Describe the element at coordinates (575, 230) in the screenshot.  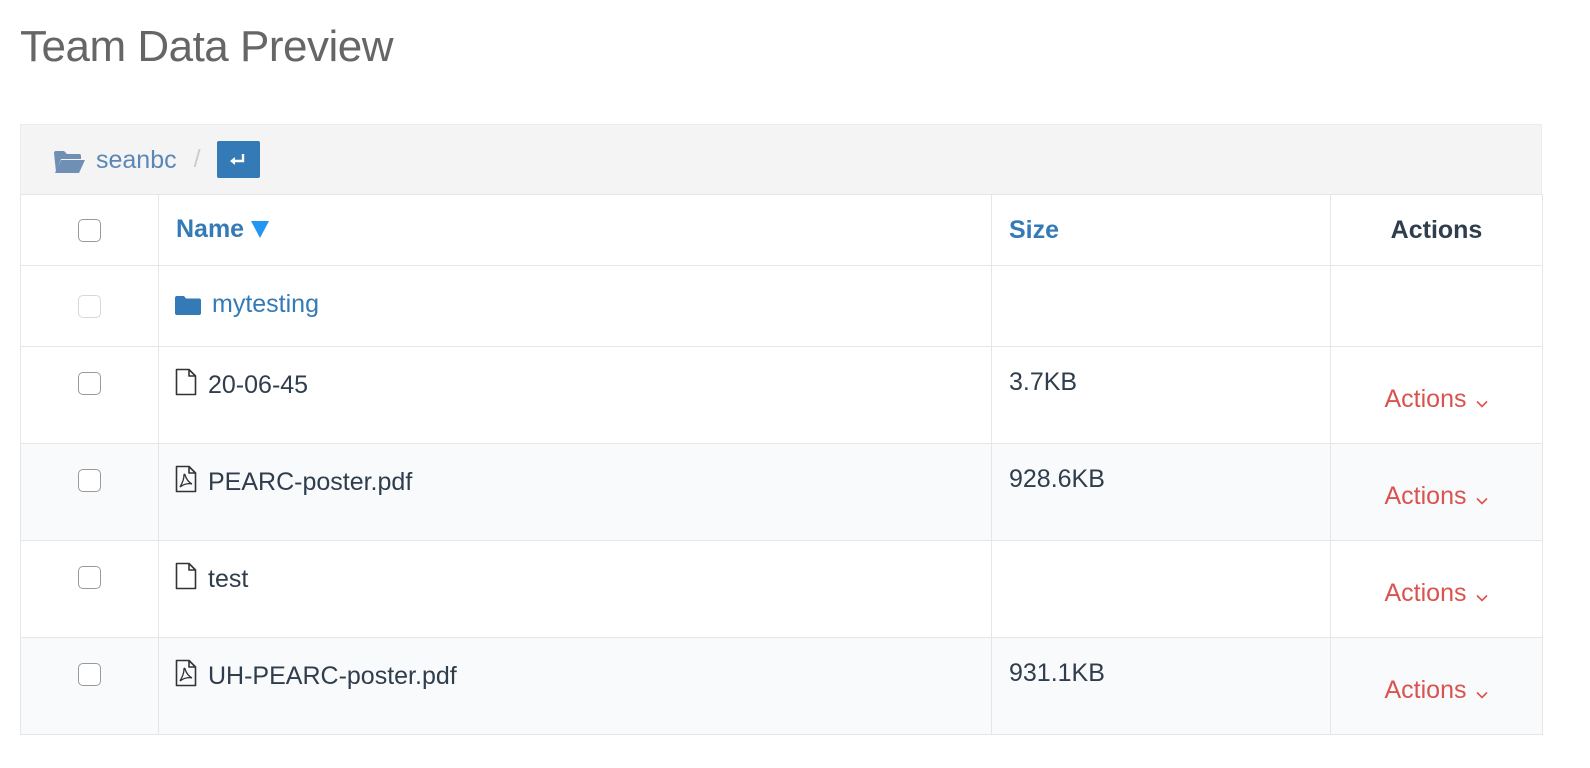
I see `column-header-name: Name` at that location.